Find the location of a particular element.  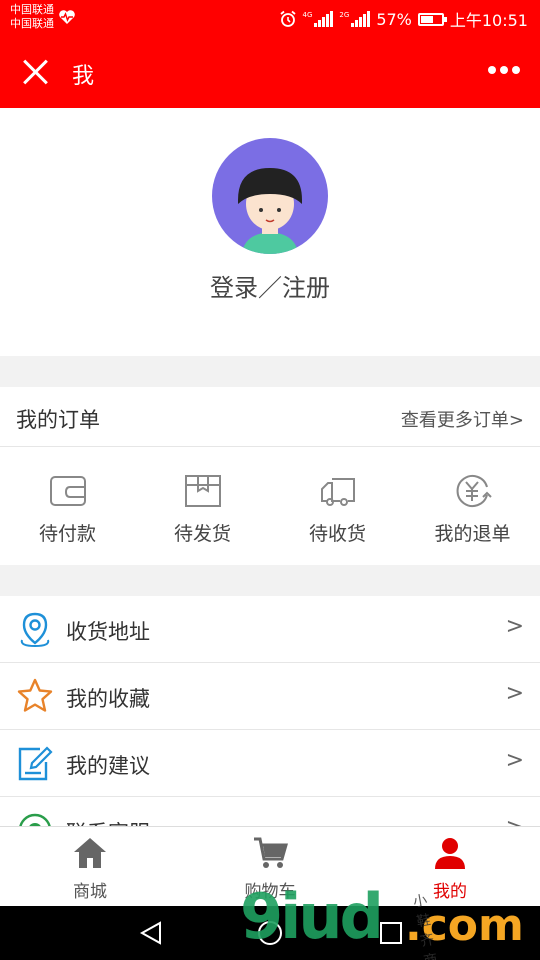

tab-label: 商城 is located at coordinates (90, 892).